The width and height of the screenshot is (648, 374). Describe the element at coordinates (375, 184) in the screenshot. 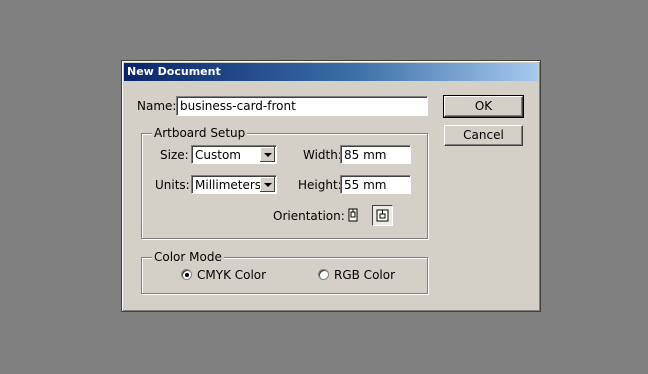

I see `height-input: 55 mm` at that location.